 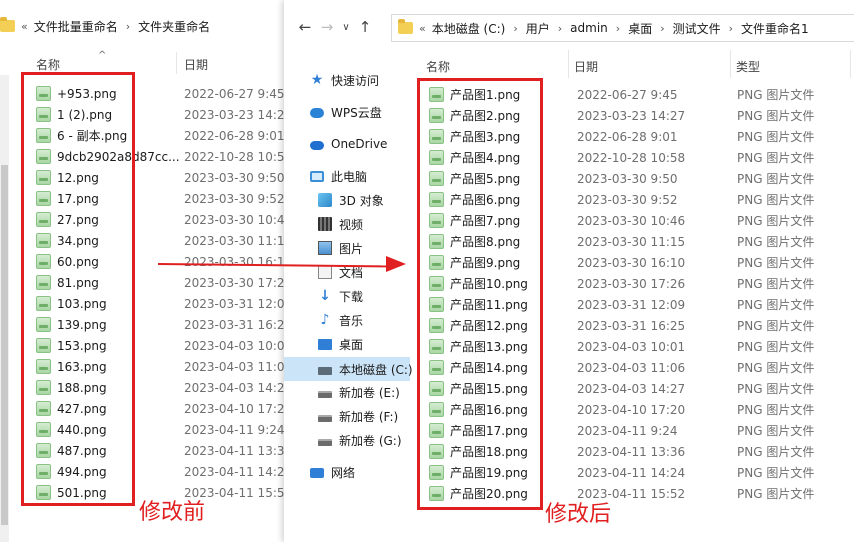 I want to click on nav-item-label: 快速访问, so click(x=355, y=80).